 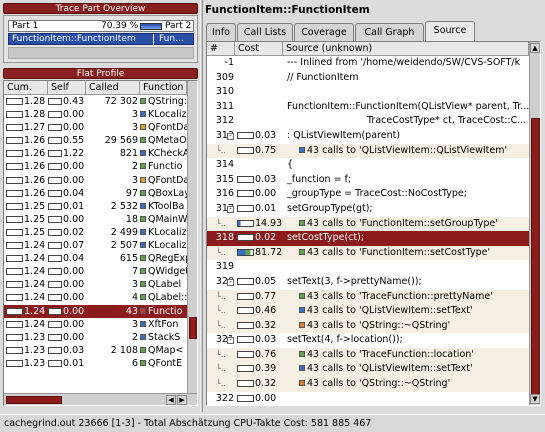 What do you see at coordinates (95, 363) in the screenshot?
I see `flat-profile-row: 1.23 0.01 6 QFontE` at bounding box center [95, 363].